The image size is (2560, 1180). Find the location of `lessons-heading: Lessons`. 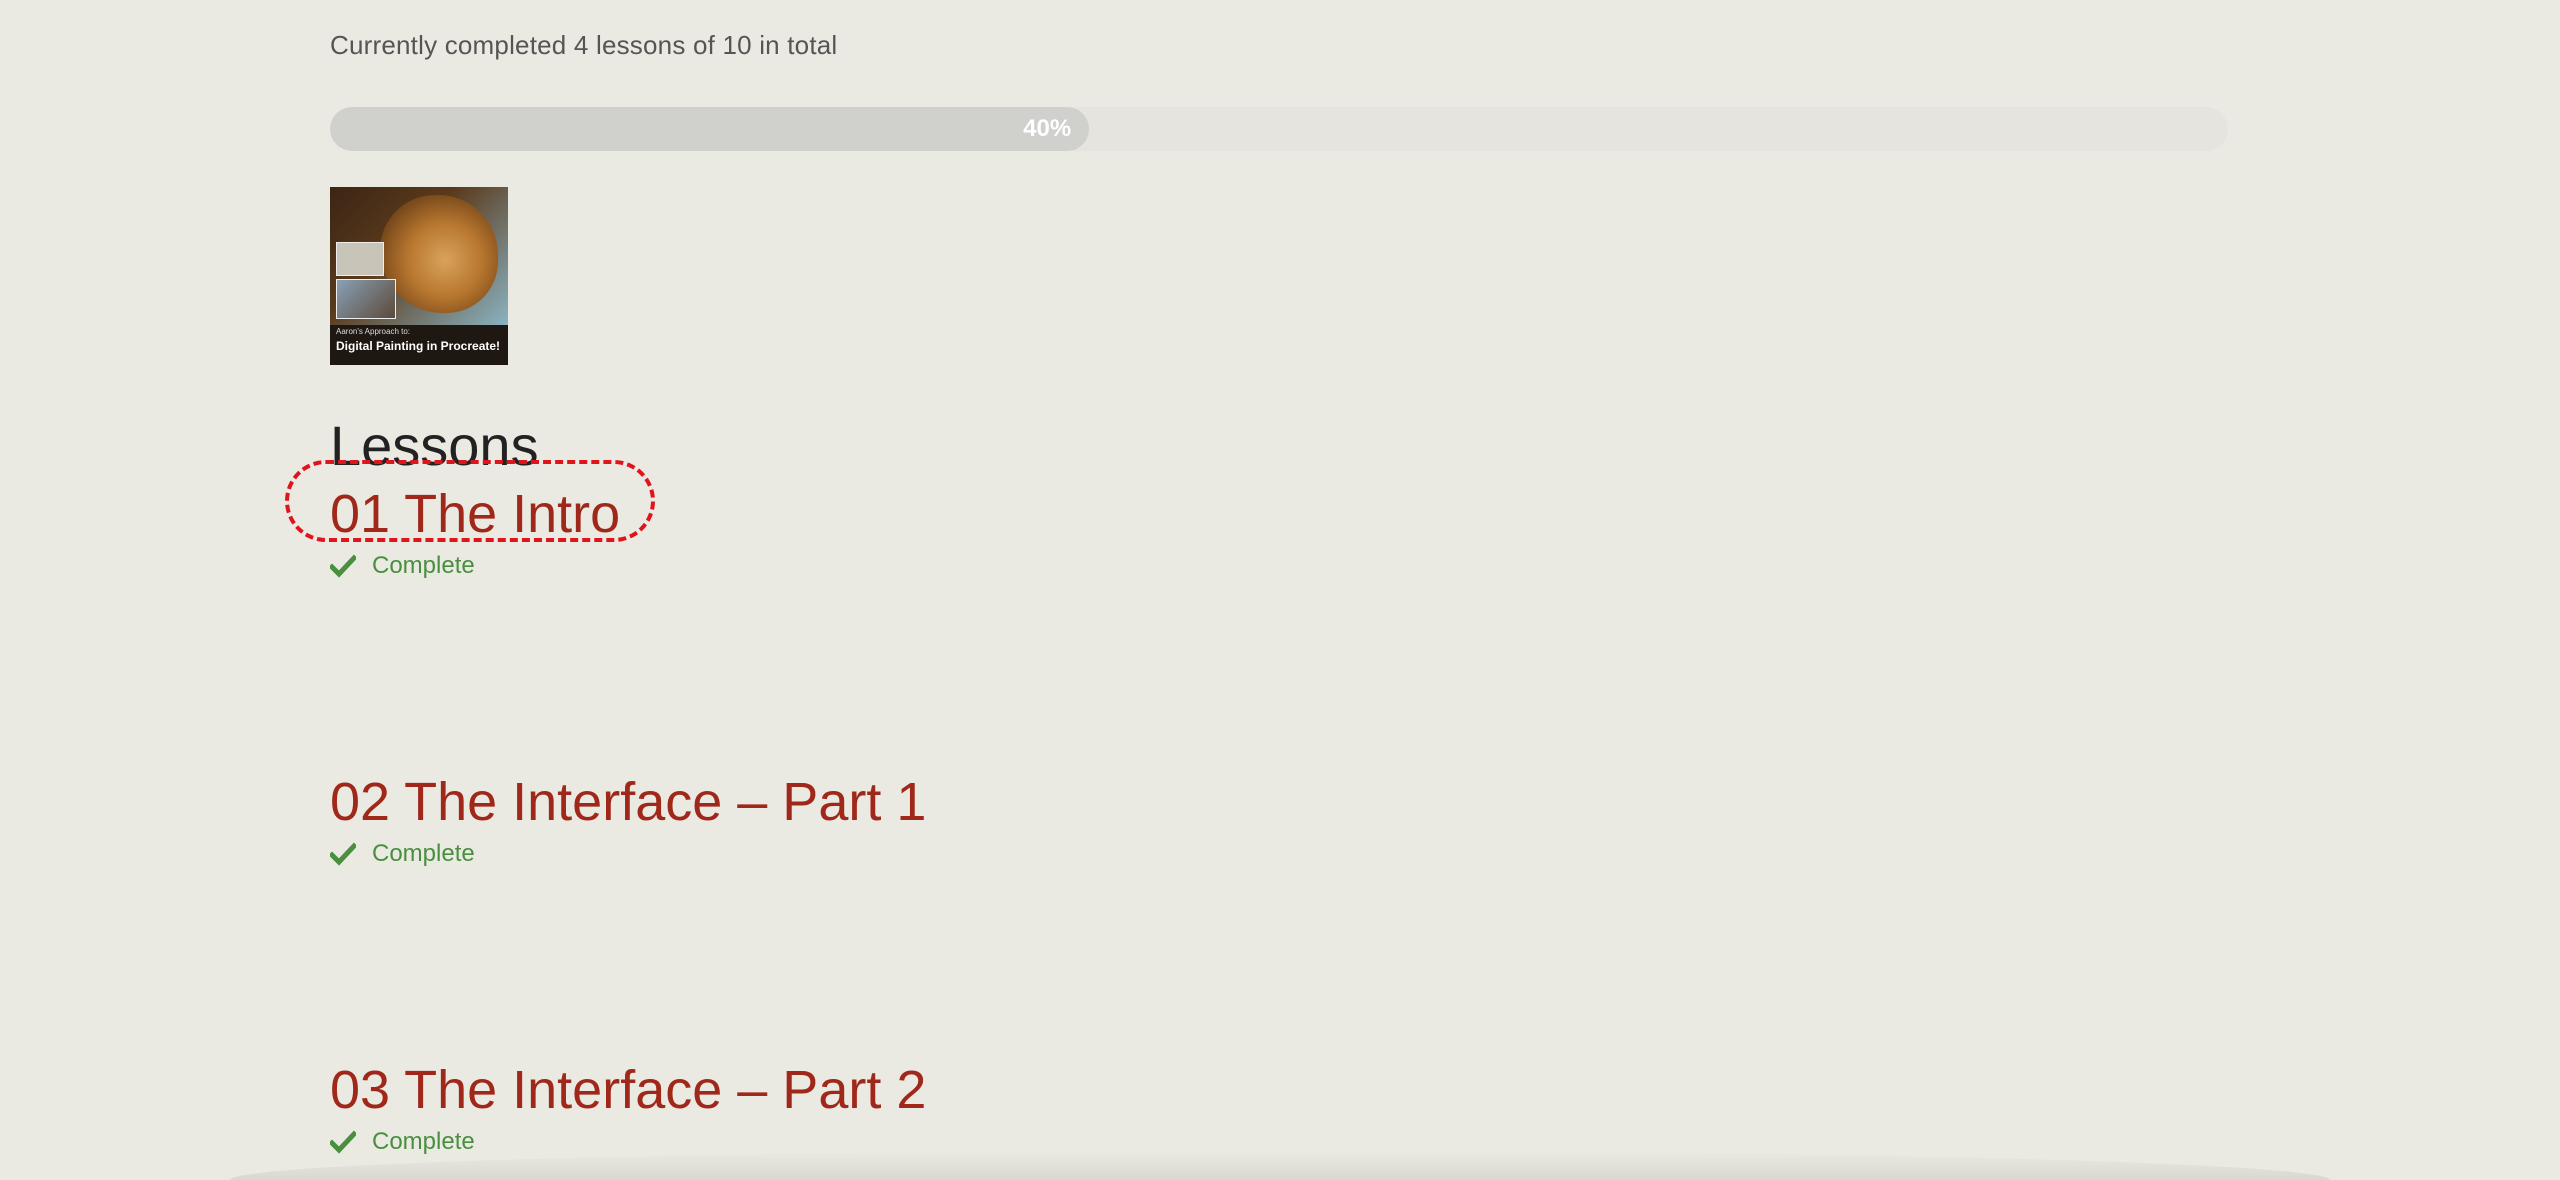

lessons-heading: Lessons is located at coordinates (434, 445).